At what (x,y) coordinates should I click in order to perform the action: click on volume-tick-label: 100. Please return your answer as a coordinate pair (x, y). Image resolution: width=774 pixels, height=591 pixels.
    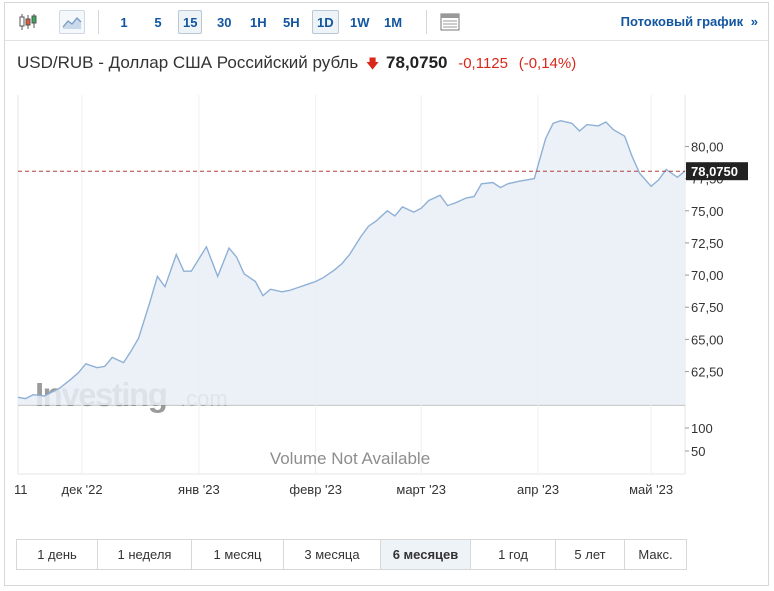
    Looking at the image, I should click on (702, 428).